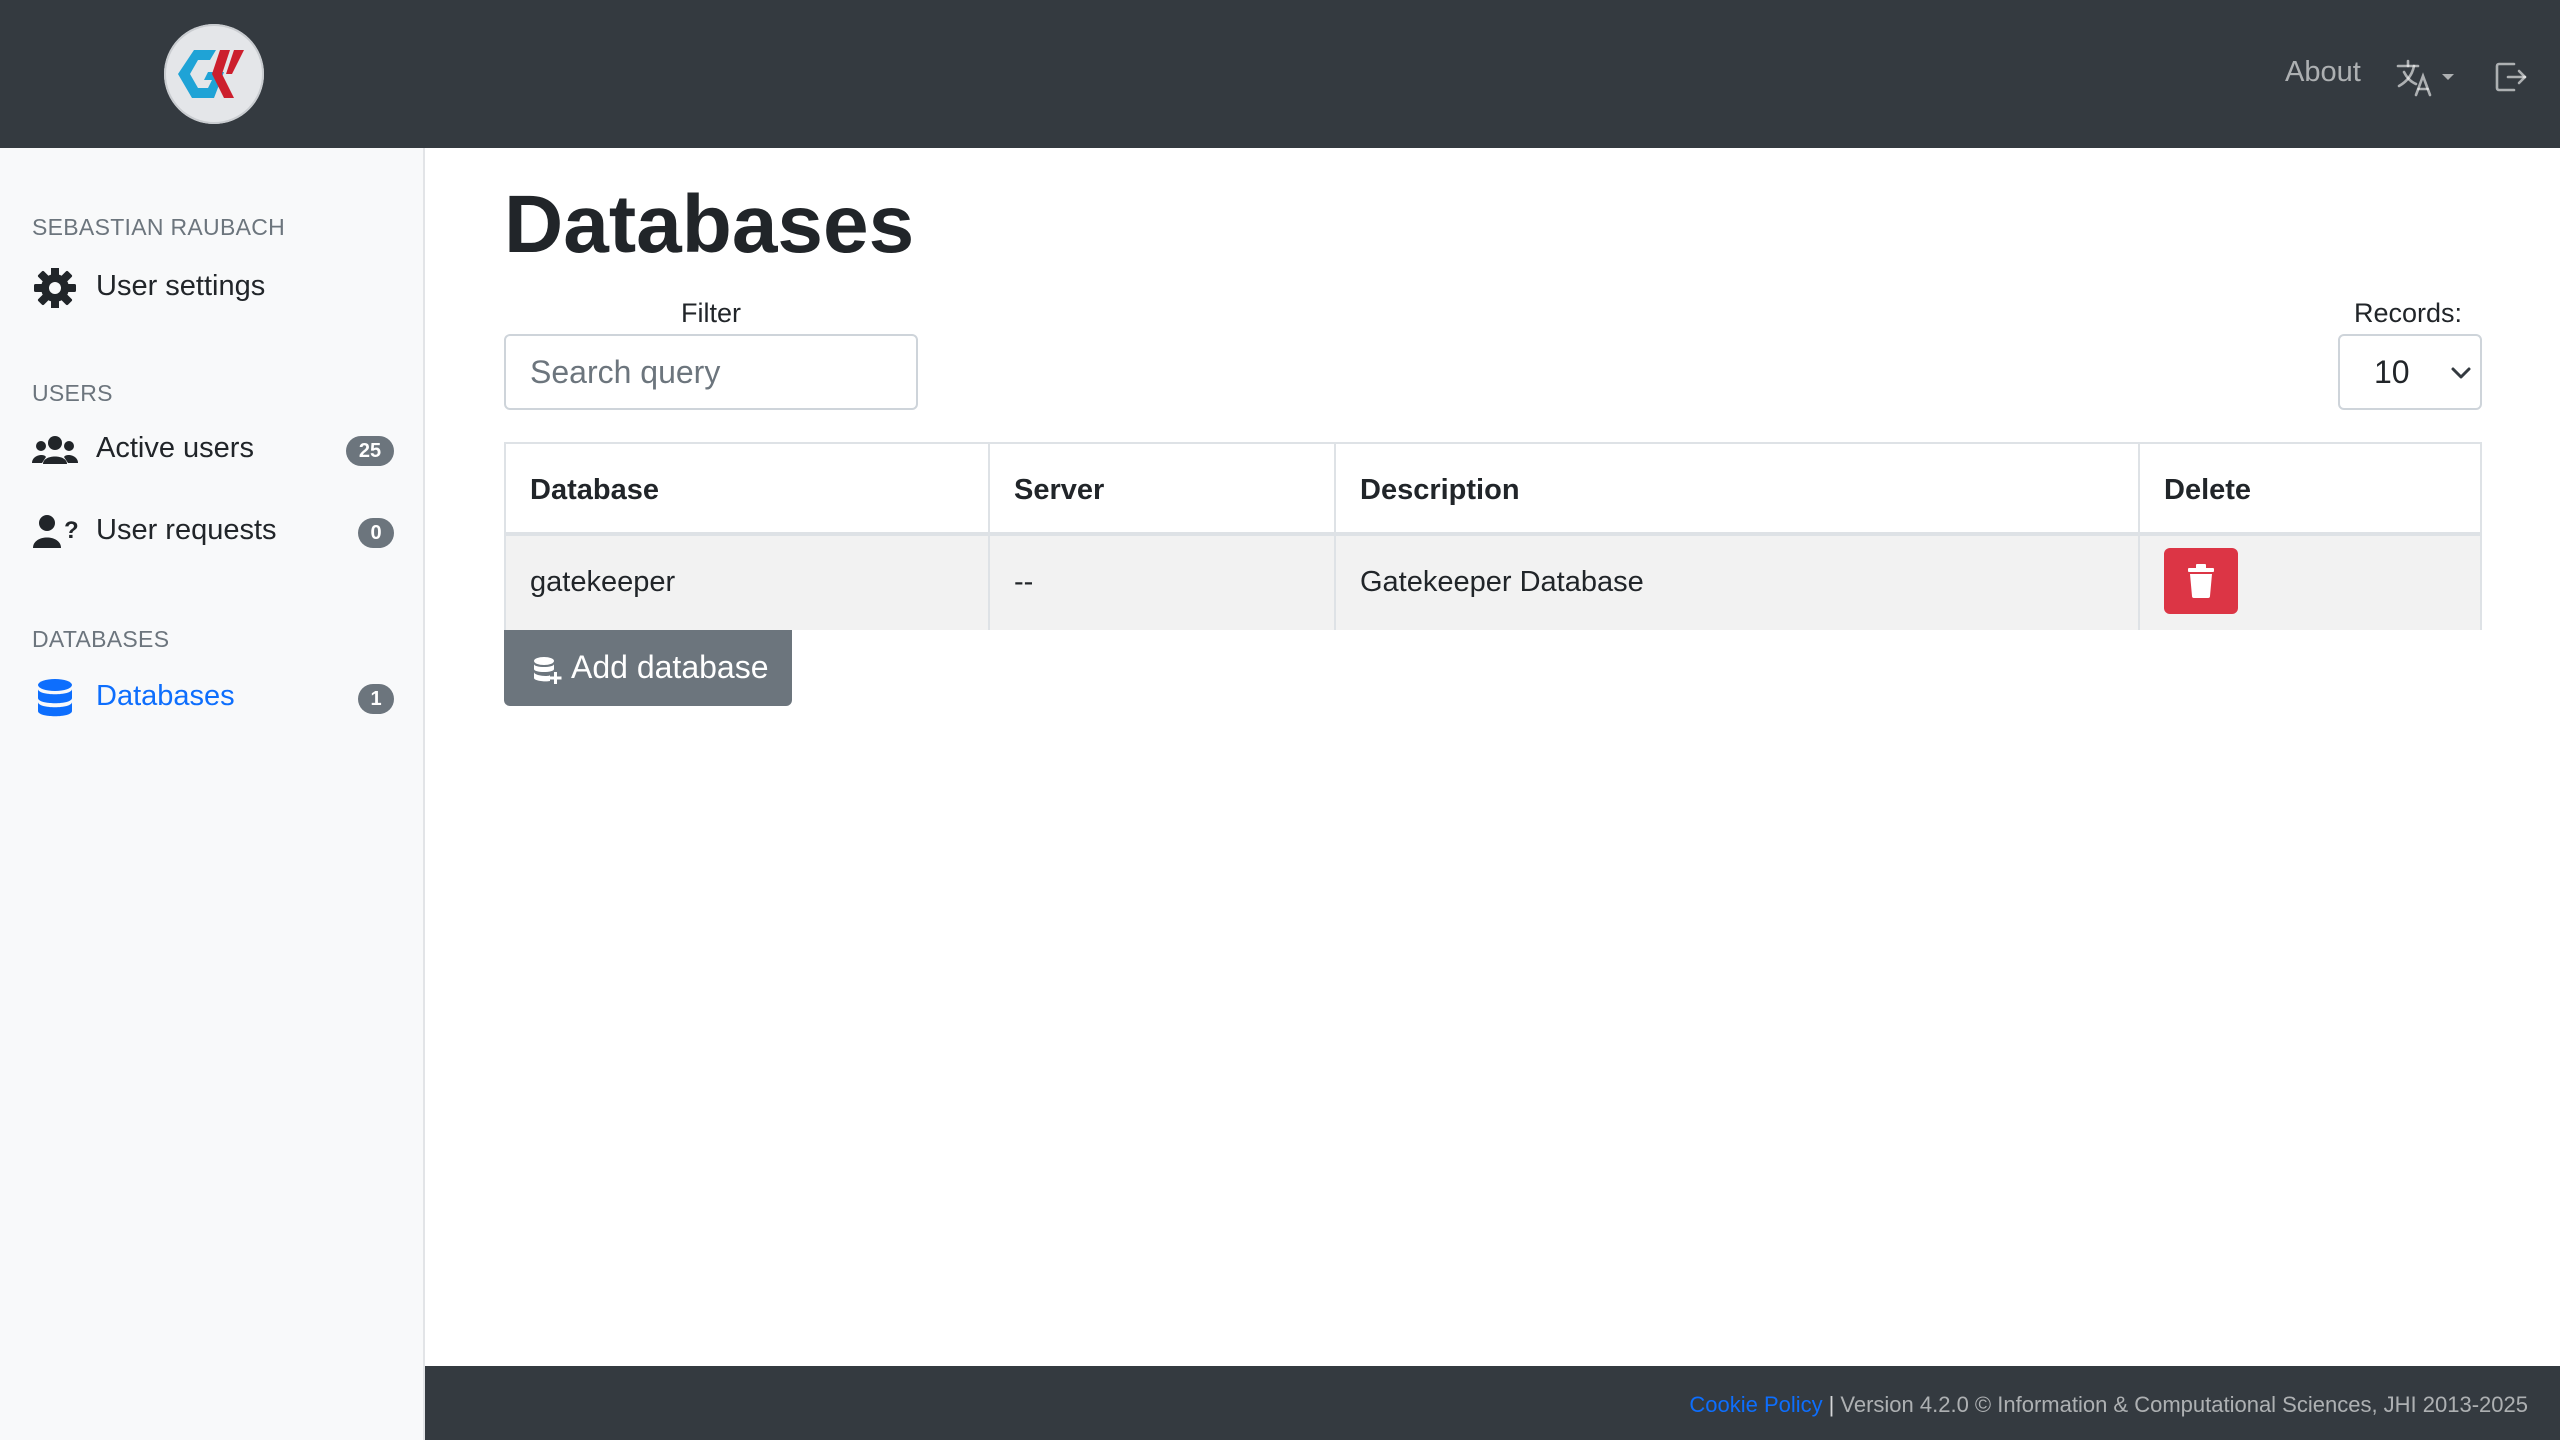  Describe the element at coordinates (670, 667) in the screenshot. I see `add-database-label: Add database` at that location.